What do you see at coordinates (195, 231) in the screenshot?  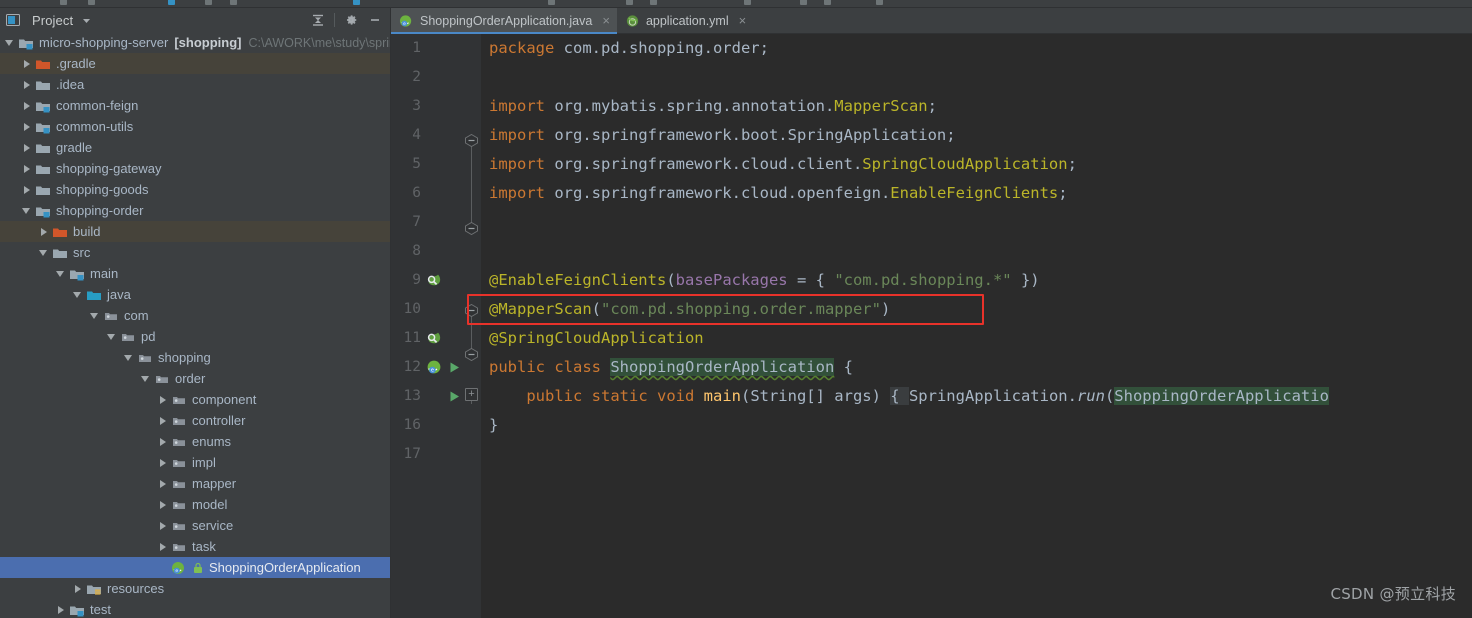 I see `tree-item-build: build` at bounding box center [195, 231].